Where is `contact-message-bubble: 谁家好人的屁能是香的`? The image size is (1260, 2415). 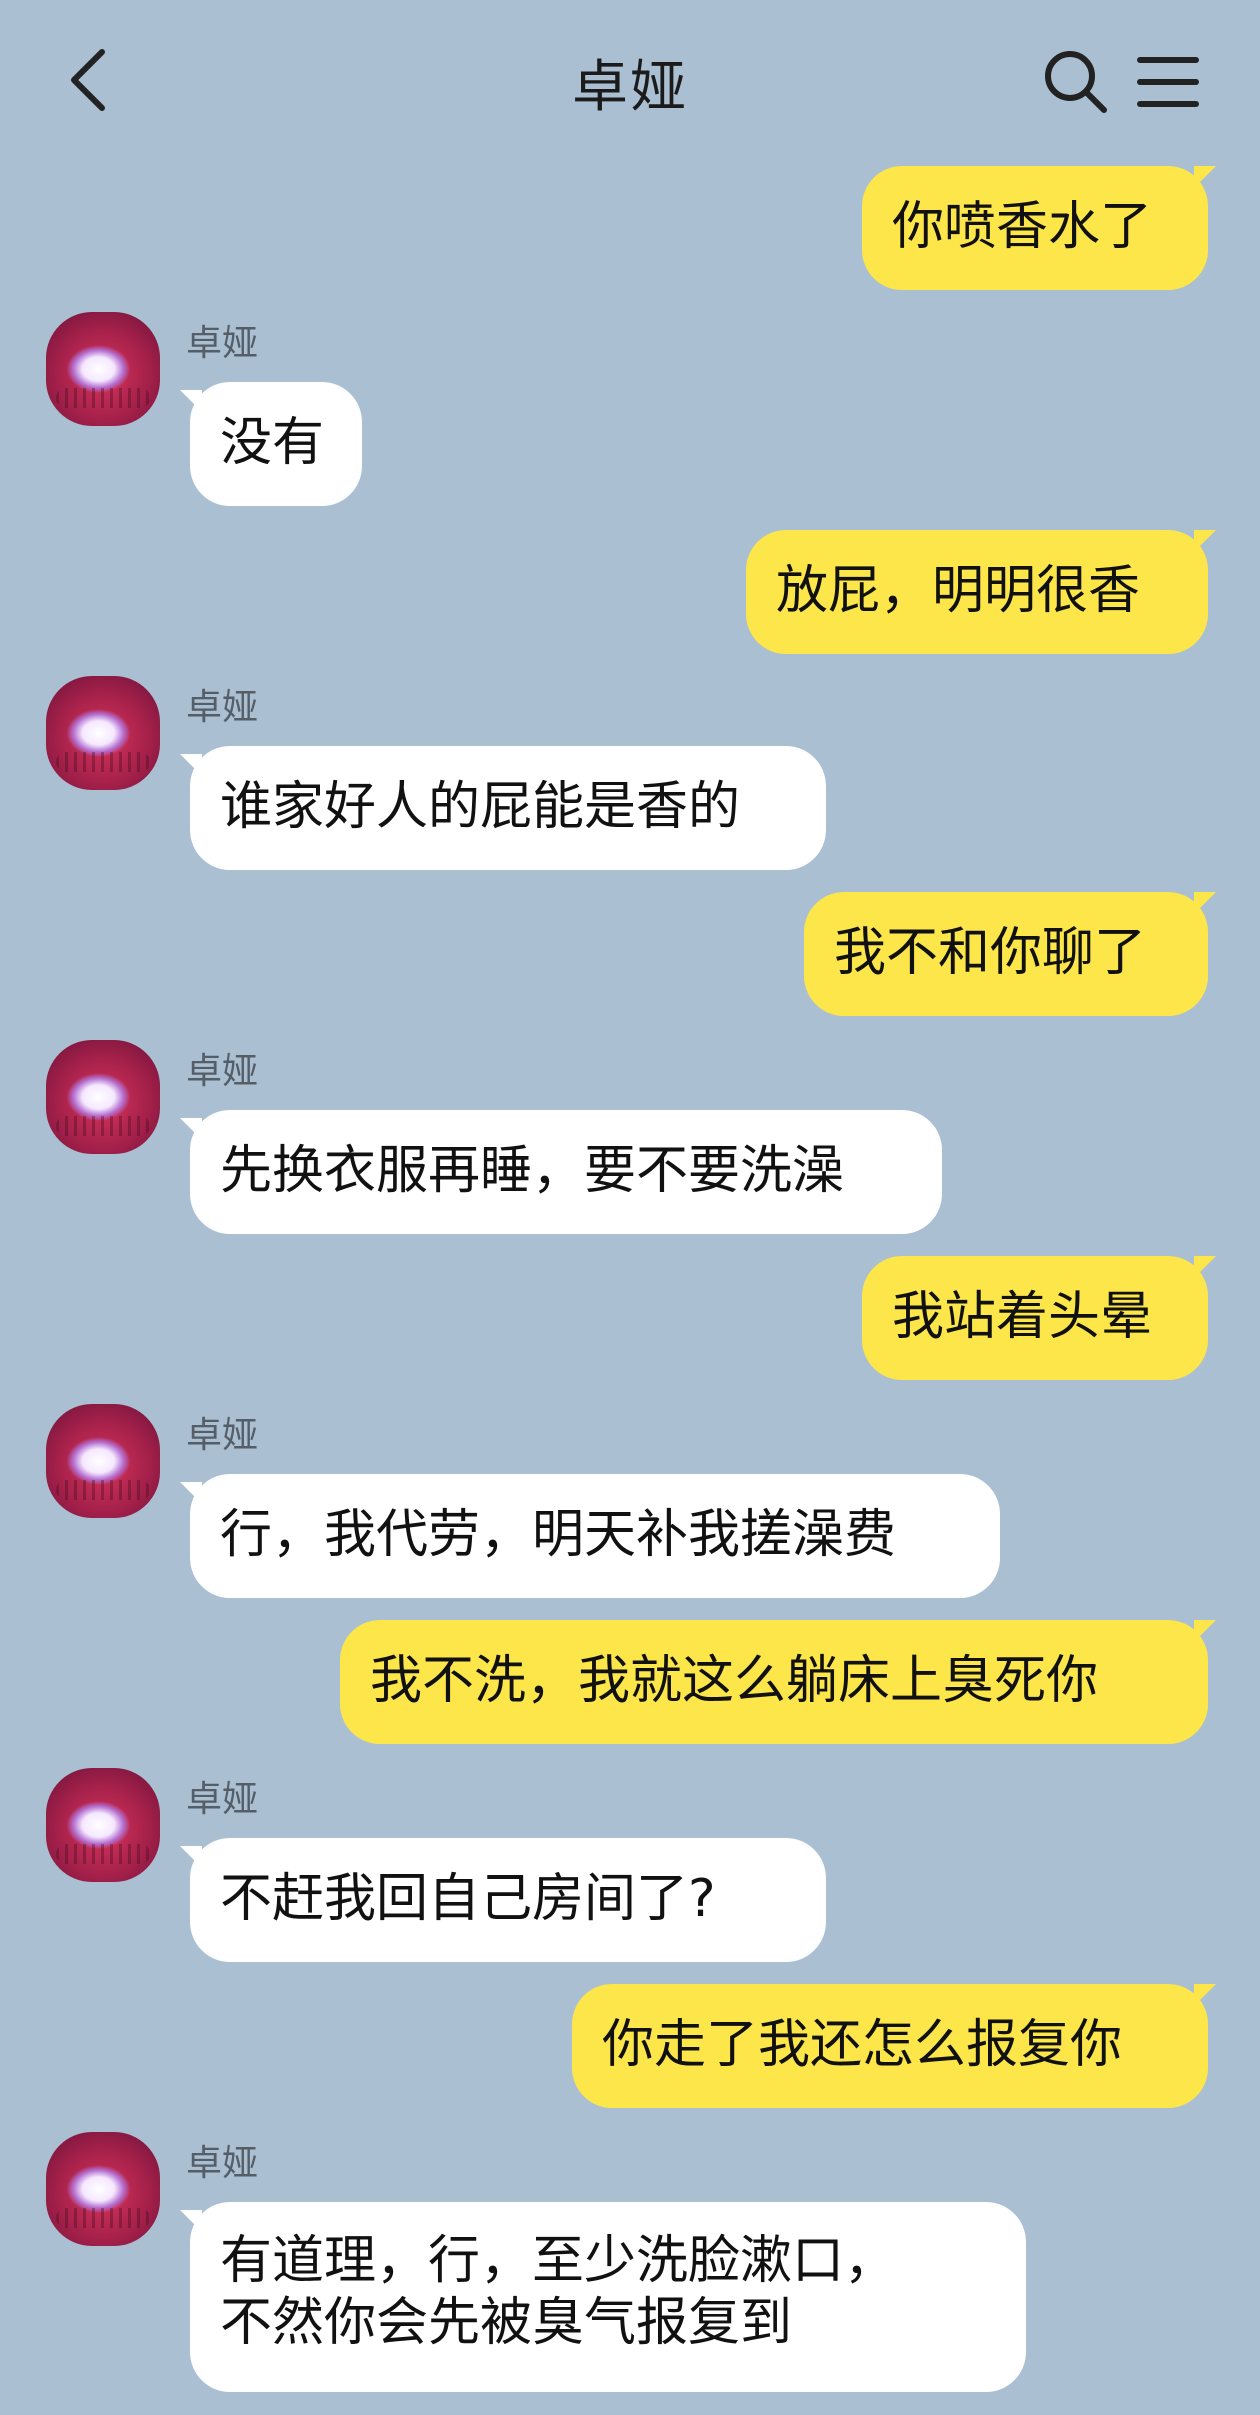
contact-message-bubble: 谁家好人的屁能是香的 is located at coordinates (503, 808).